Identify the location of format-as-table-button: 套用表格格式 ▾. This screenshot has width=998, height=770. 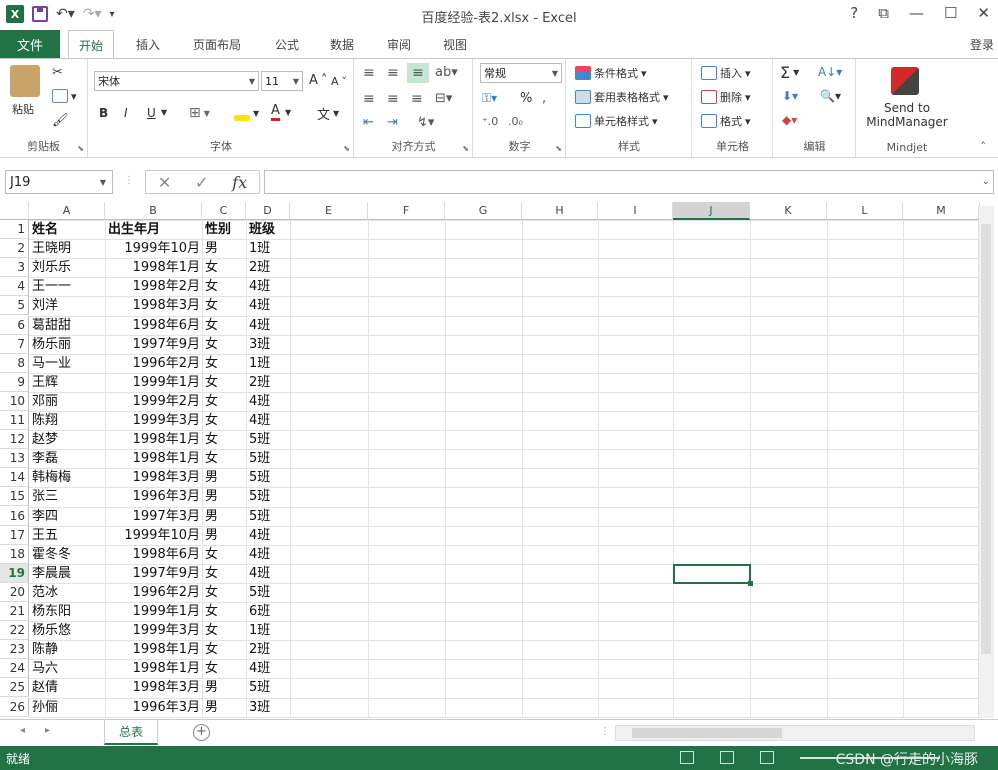
(622, 97).